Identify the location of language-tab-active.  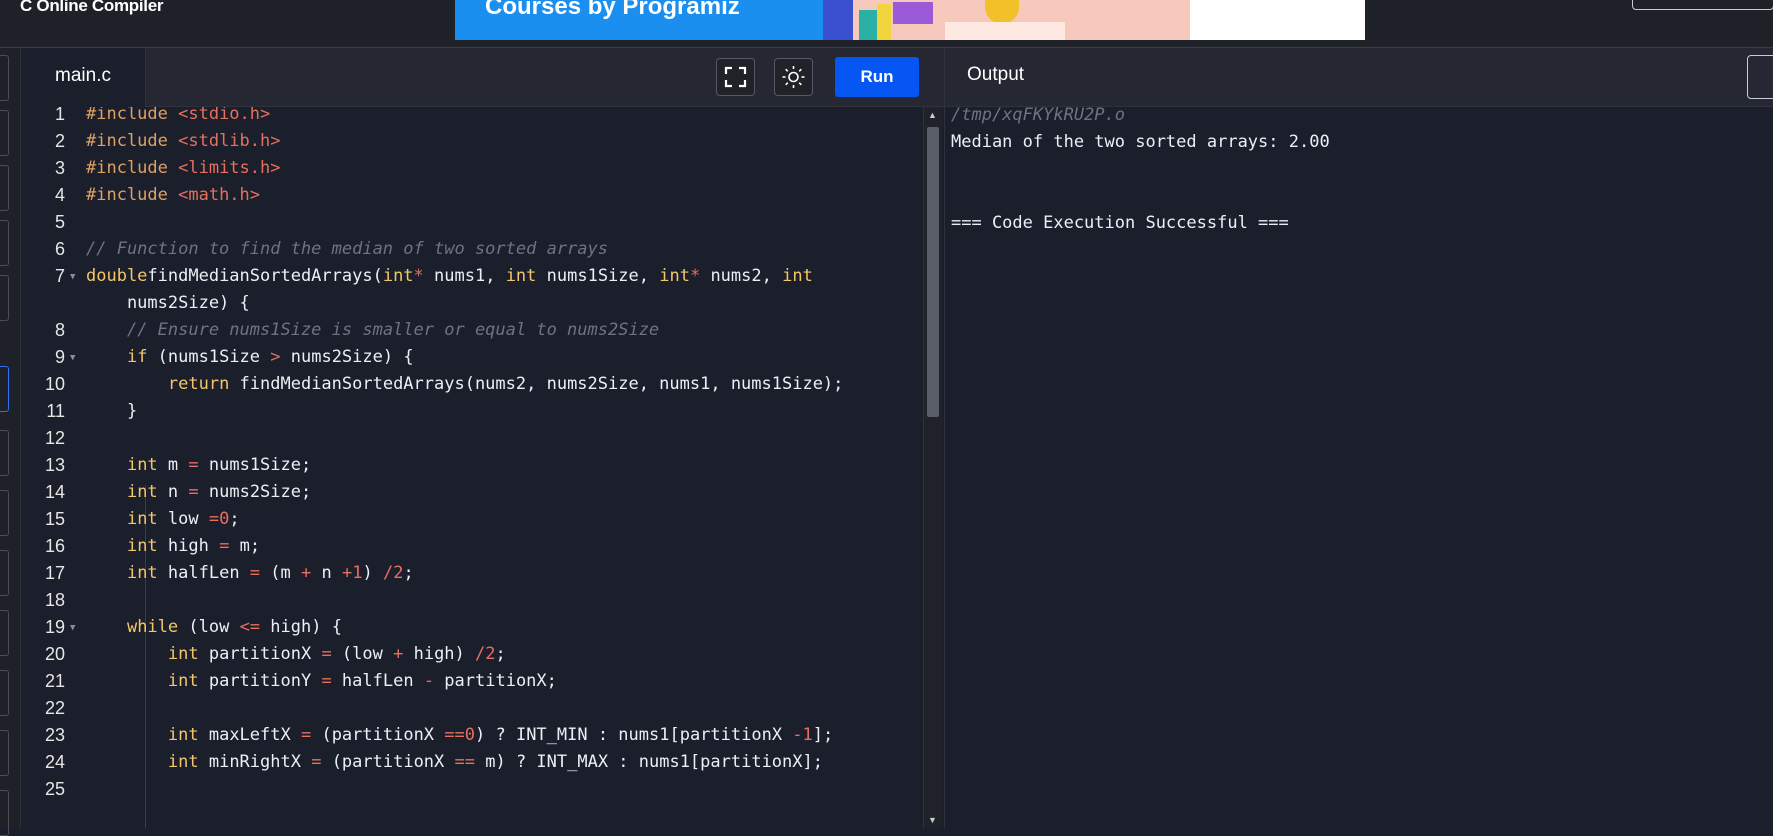
(4, 389).